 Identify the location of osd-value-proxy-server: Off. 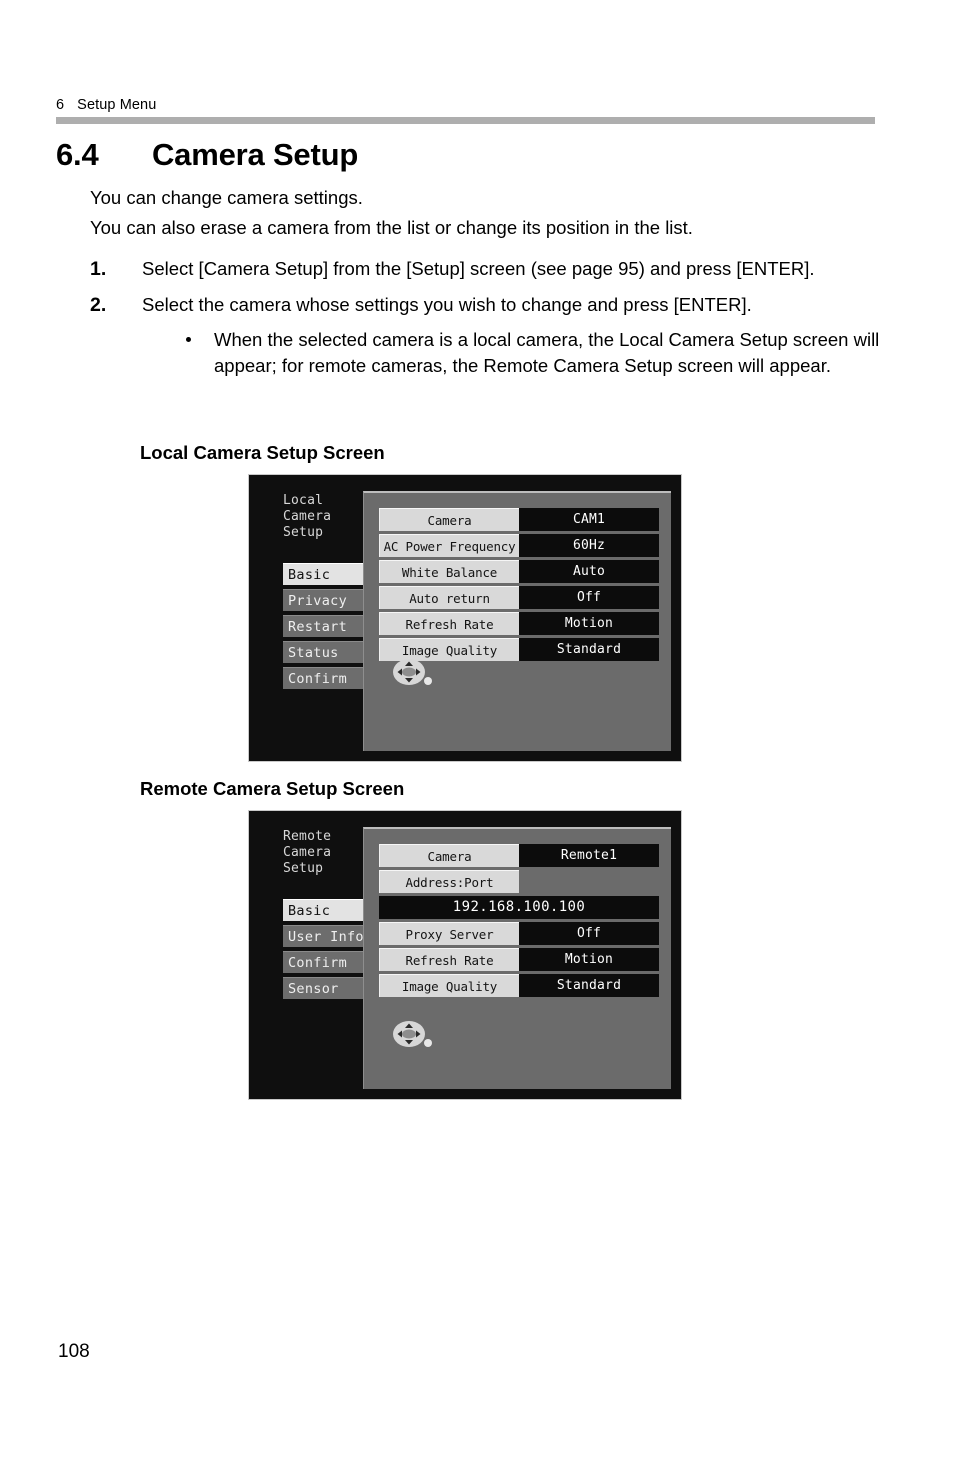
(589, 933).